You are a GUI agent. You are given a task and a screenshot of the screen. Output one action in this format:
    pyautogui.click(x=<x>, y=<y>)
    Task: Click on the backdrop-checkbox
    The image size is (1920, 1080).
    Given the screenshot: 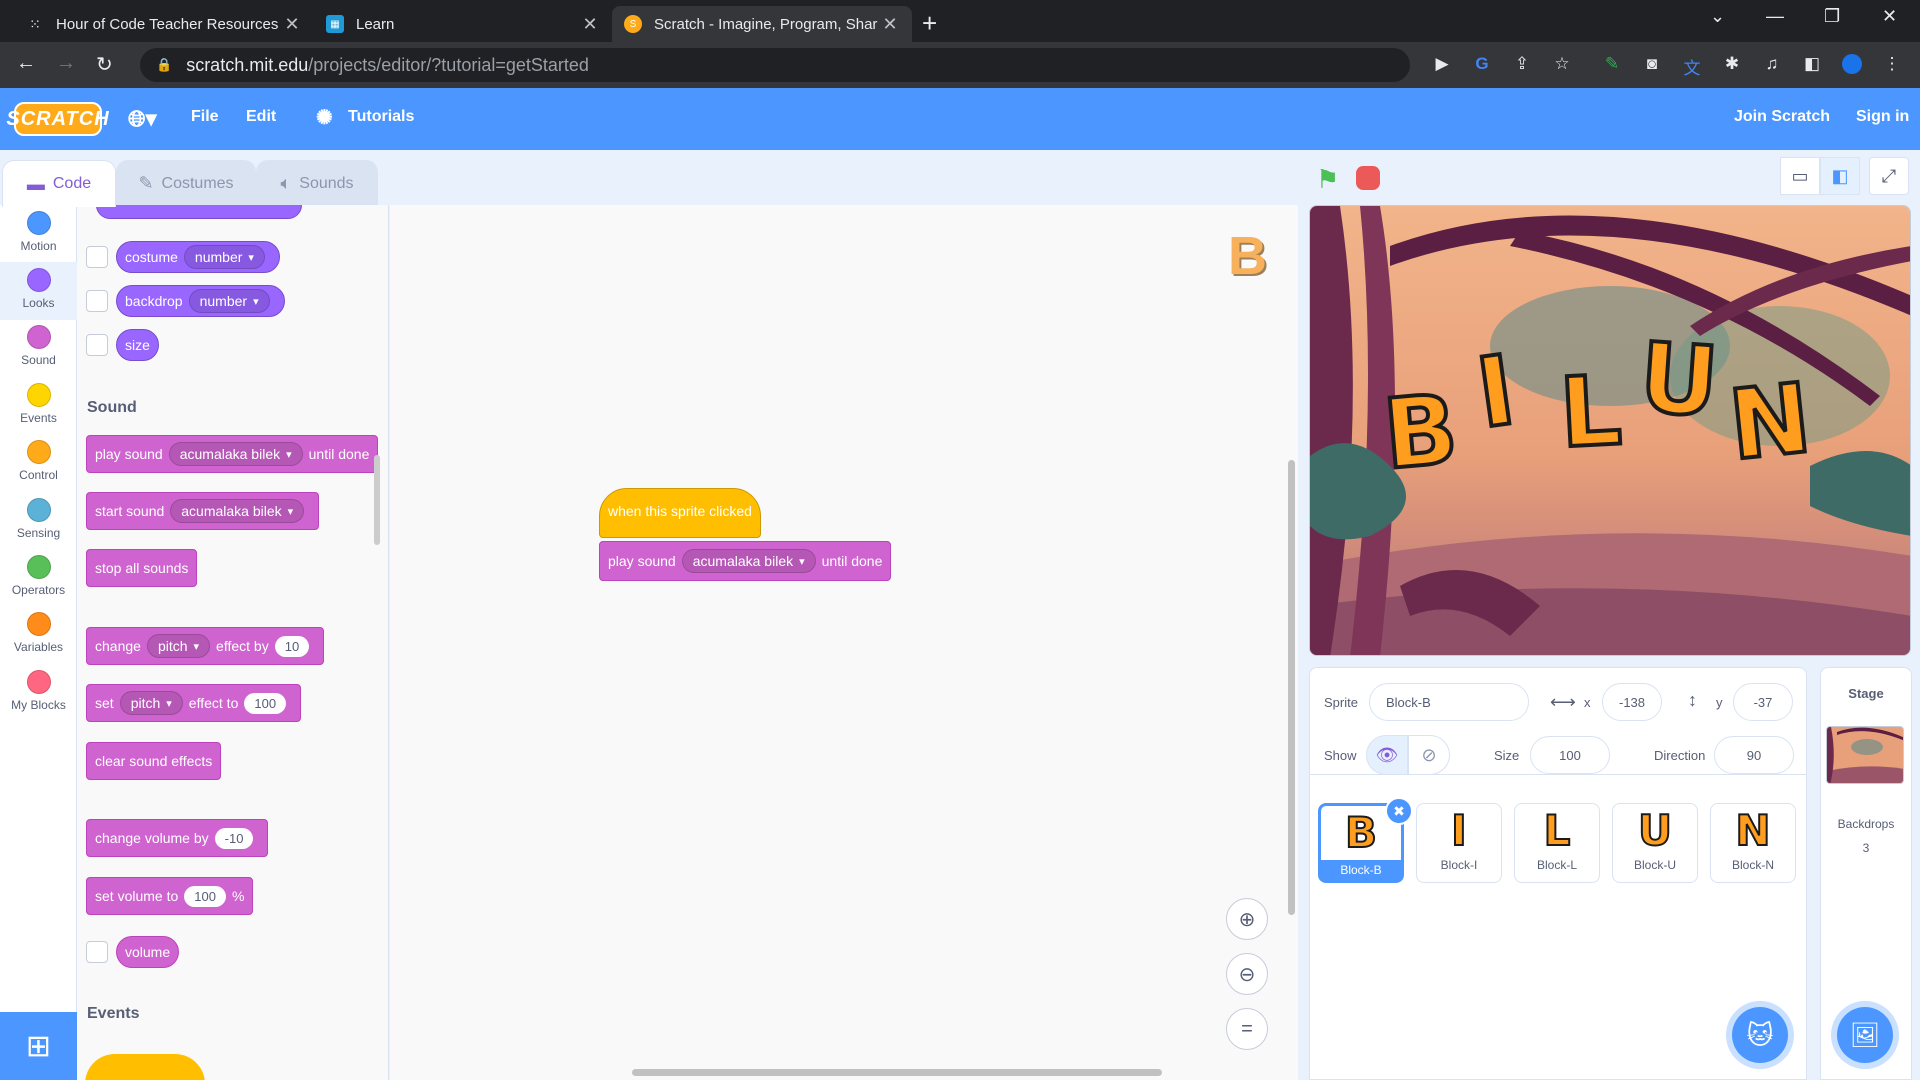 What is the action you would take?
    pyautogui.click(x=97, y=301)
    